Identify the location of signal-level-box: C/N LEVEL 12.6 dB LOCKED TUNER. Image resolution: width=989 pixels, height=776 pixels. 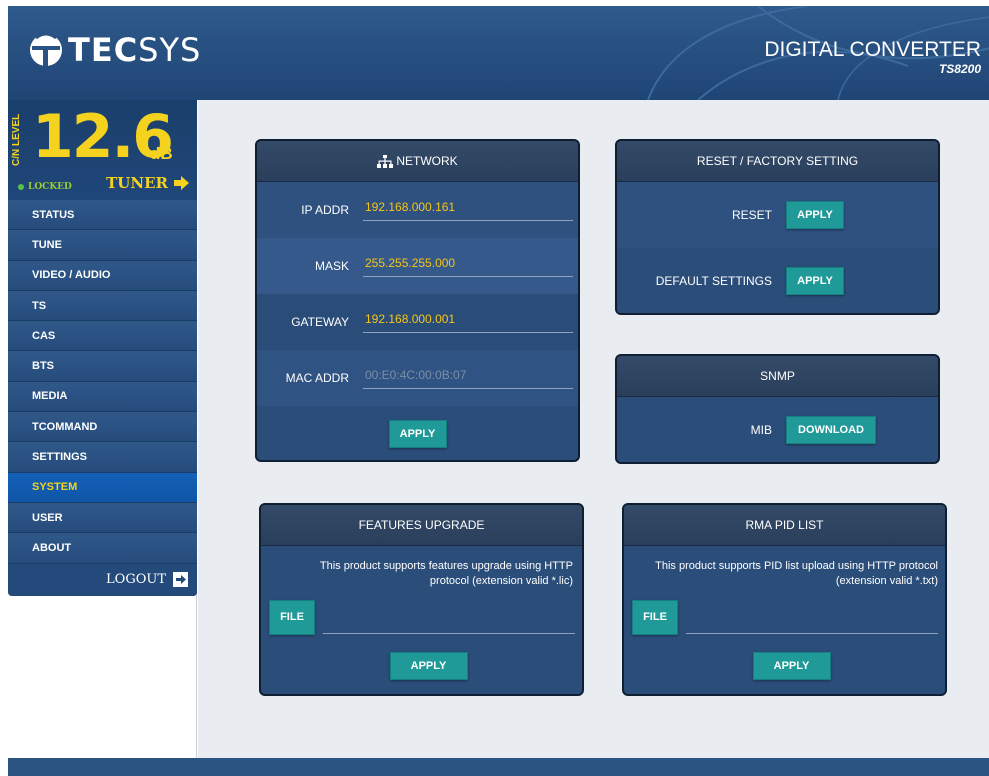
(102, 150).